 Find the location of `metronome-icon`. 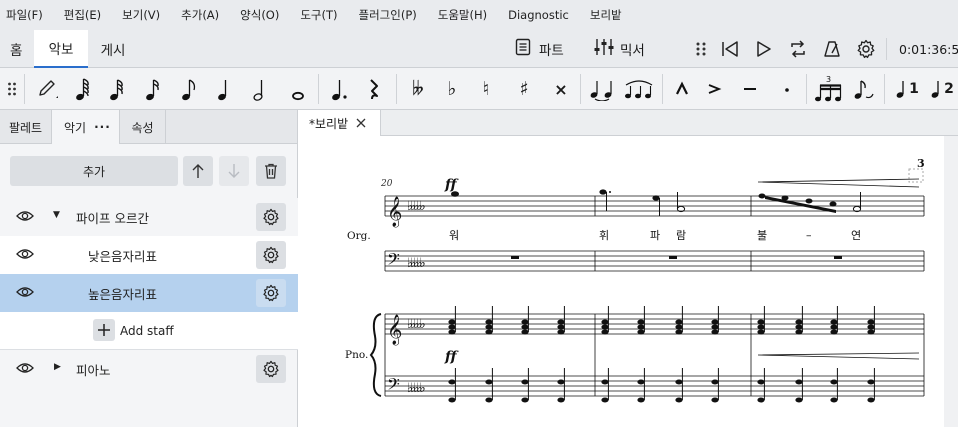

metronome-icon is located at coordinates (832, 49).